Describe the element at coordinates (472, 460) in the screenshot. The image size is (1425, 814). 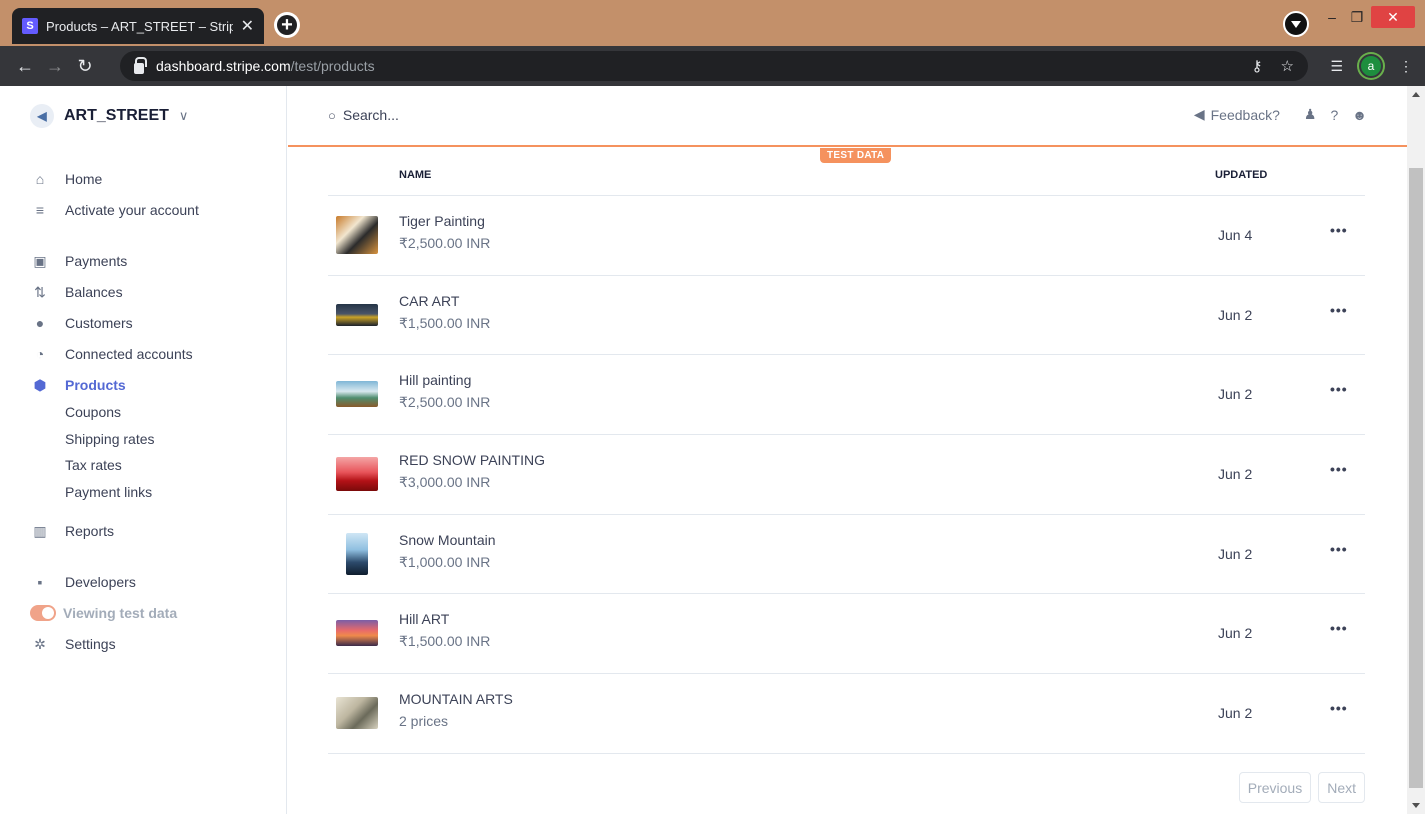
I see `product-name: RED SNOW PAINTING` at that location.